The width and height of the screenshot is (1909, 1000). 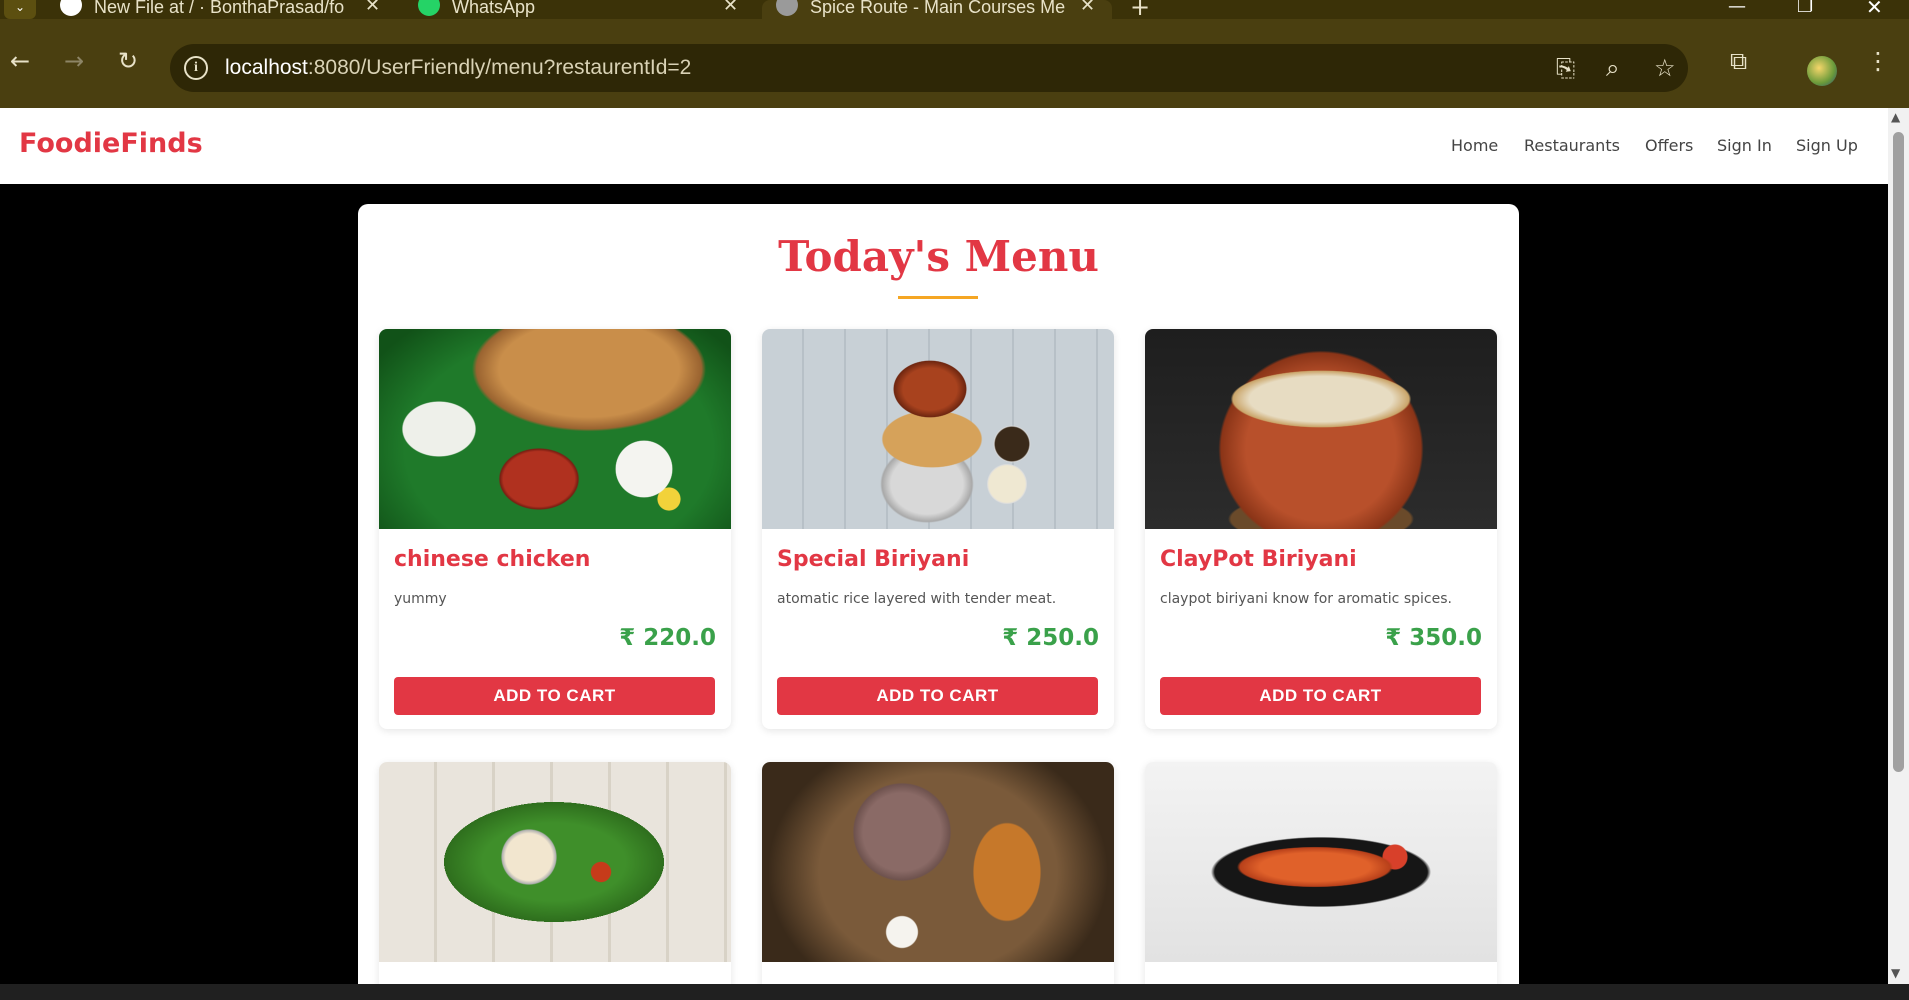 What do you see at coordinates (20, 61) in the screenshot?
I see `back-icon: ←` at bounding box center [20, 61].